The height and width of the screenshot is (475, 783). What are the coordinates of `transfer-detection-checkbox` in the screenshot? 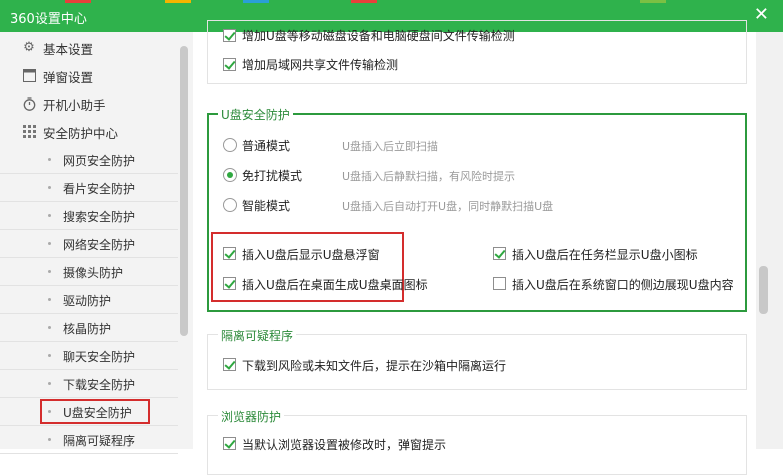 It's located at (229, 35).